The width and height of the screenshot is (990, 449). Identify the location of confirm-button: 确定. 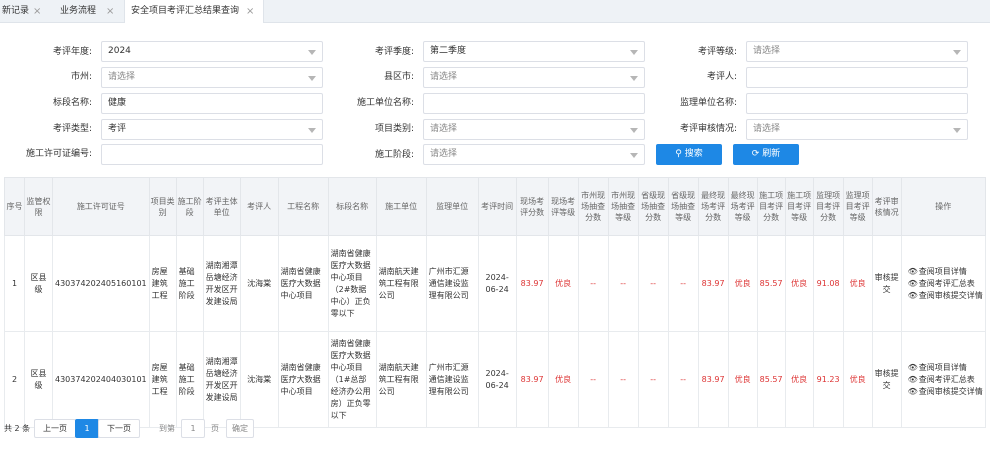
(240, 428).